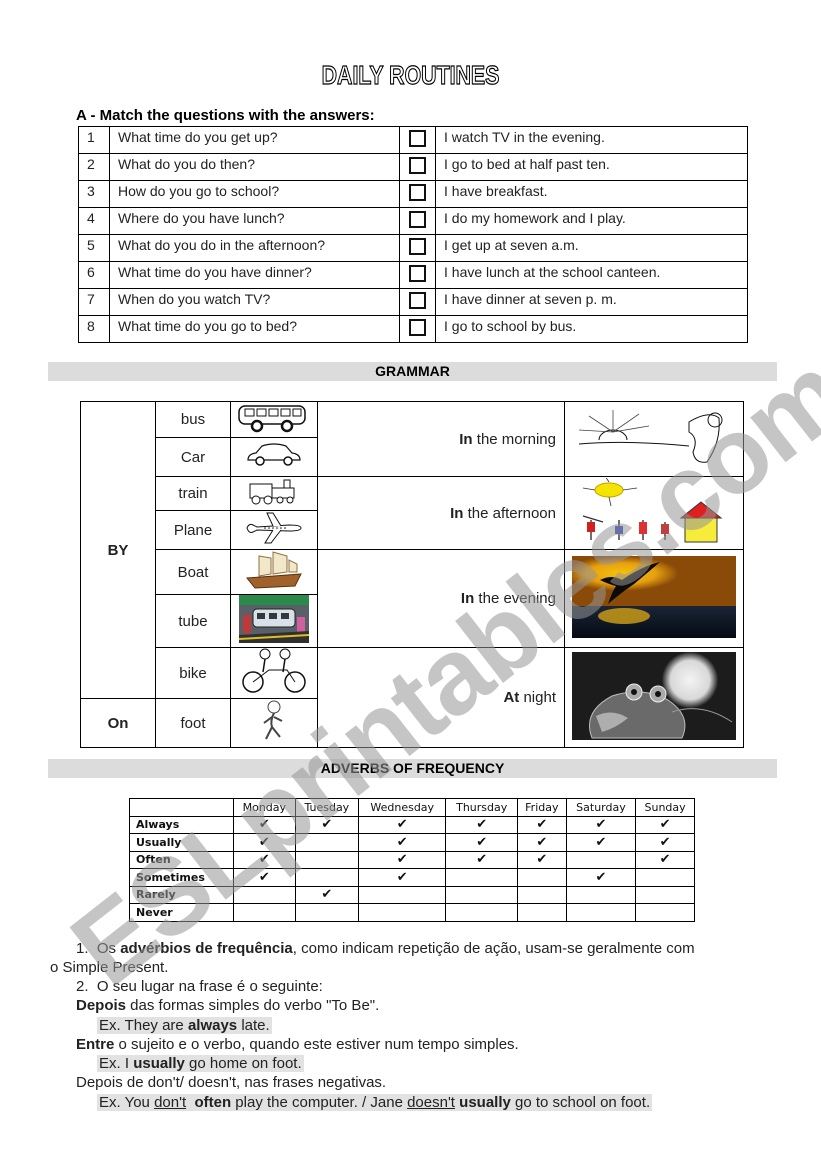 The width and height of the screenshot is (821, 1169). What do you see at coordinates (591, 221) in the screenshot?
I see `answer-text: I do my homework and I play.` at bounding box center [591, 221].